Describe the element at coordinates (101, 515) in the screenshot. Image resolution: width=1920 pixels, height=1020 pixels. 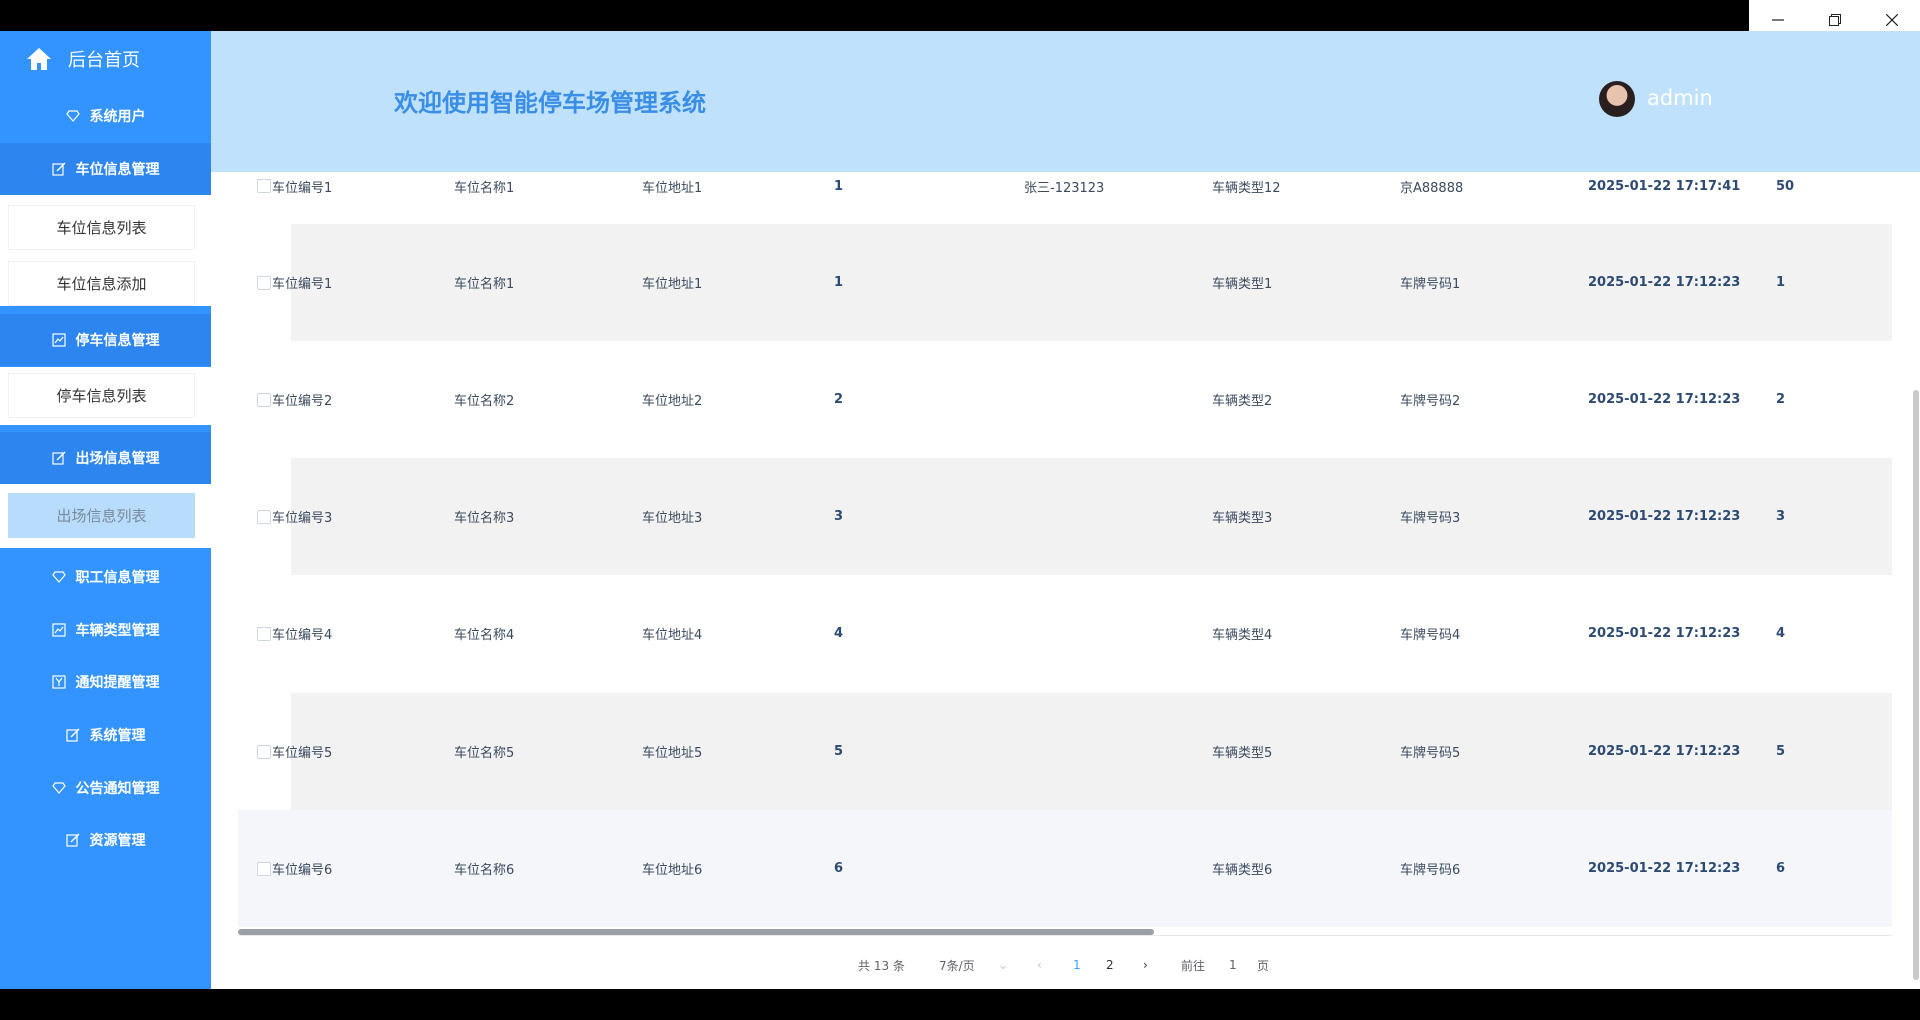
I see `submenu-item-exit-list: 出场信息列表` at that location.